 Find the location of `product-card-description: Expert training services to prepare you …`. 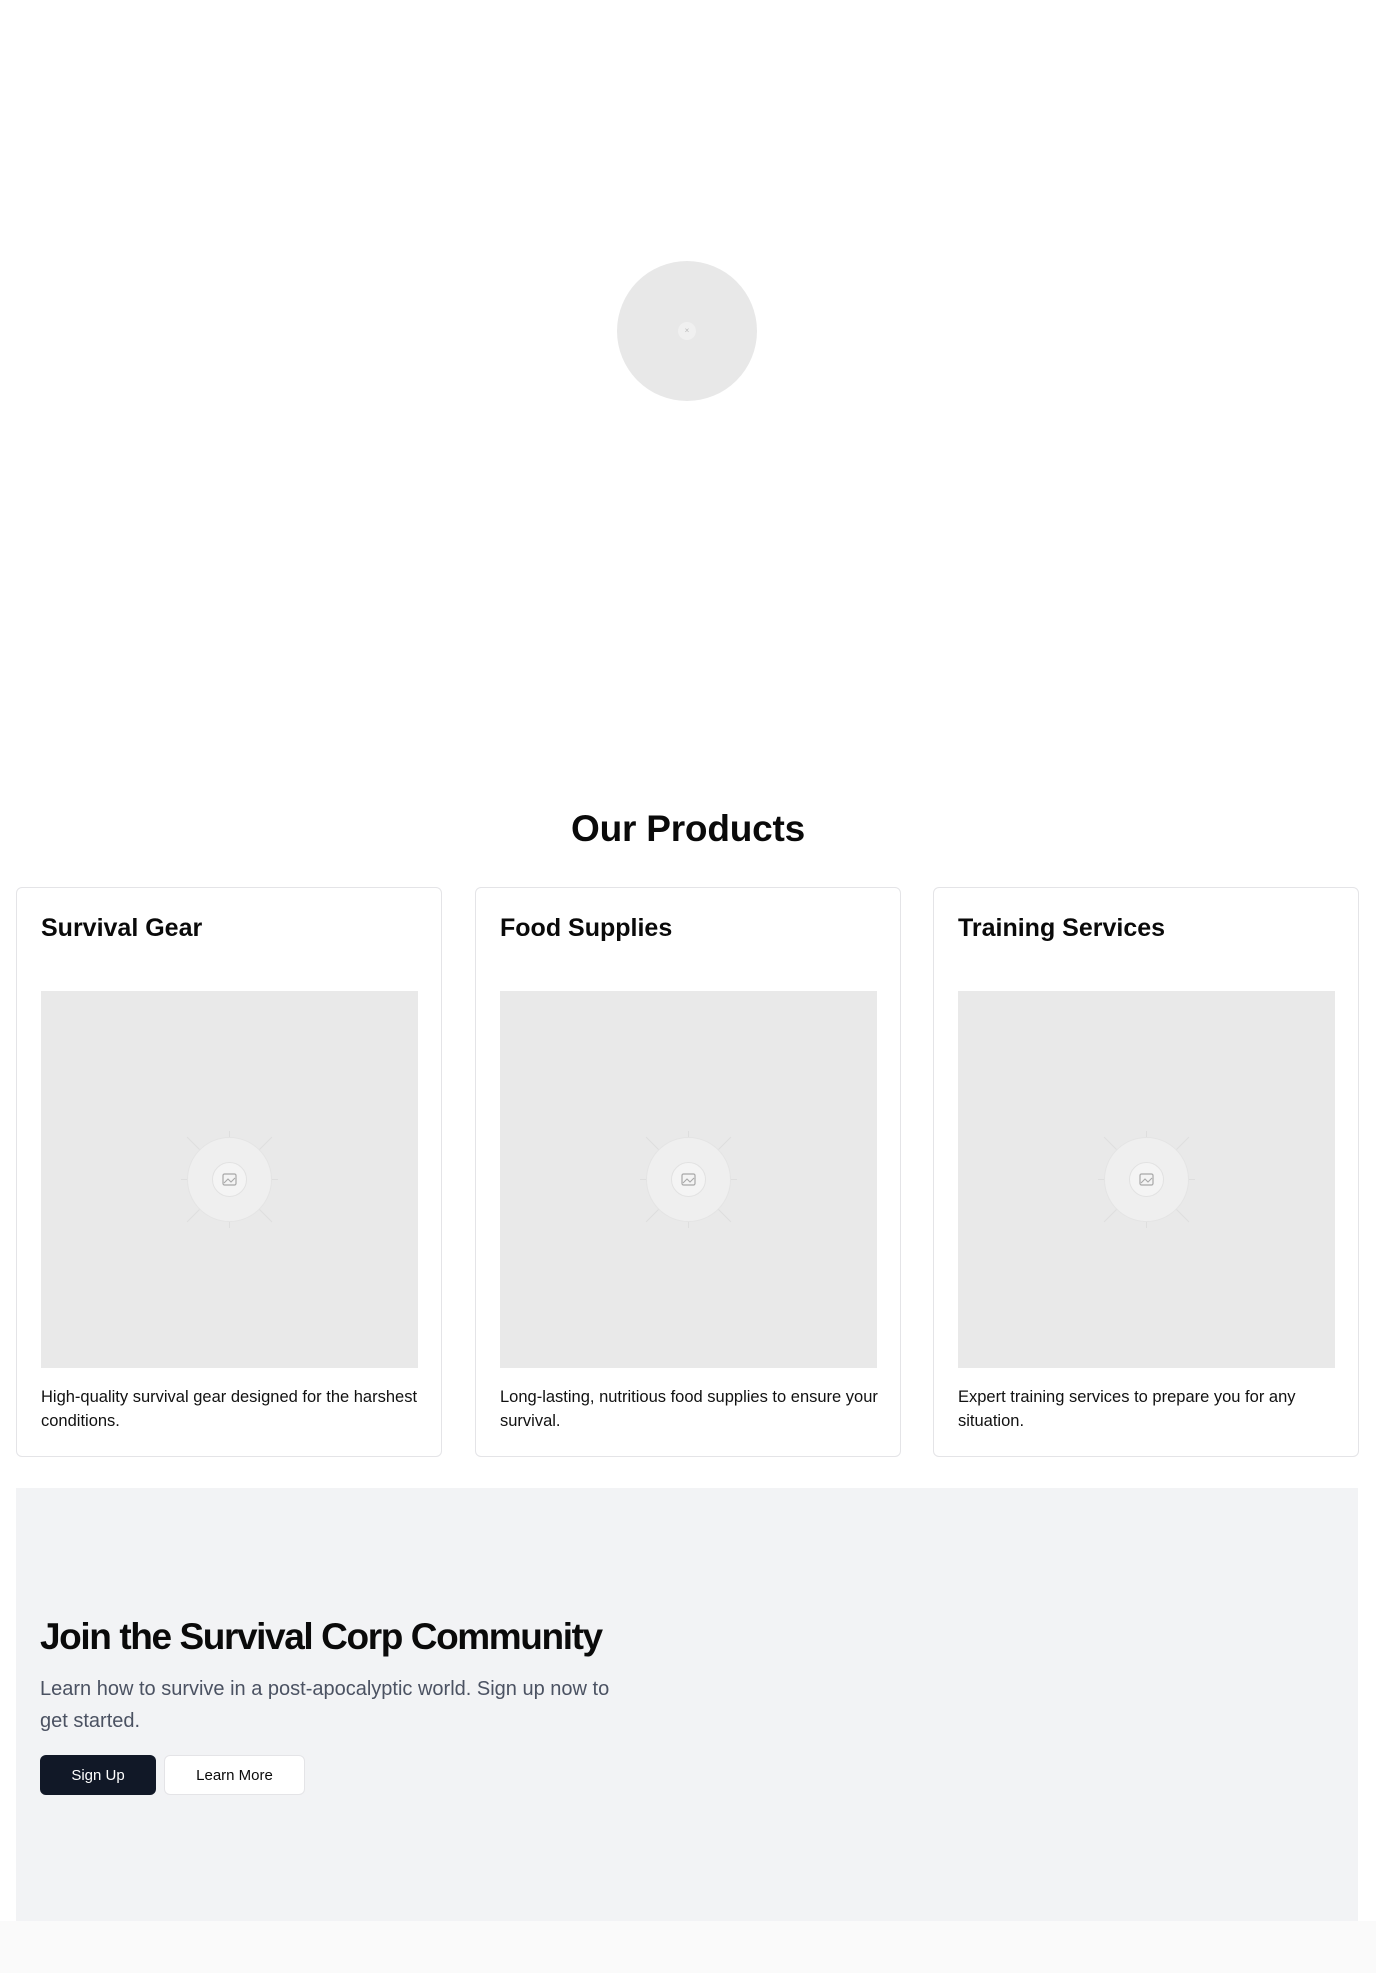

product-card-description: Expert training services to prepare you … is located at coordinates (1127, 1409).